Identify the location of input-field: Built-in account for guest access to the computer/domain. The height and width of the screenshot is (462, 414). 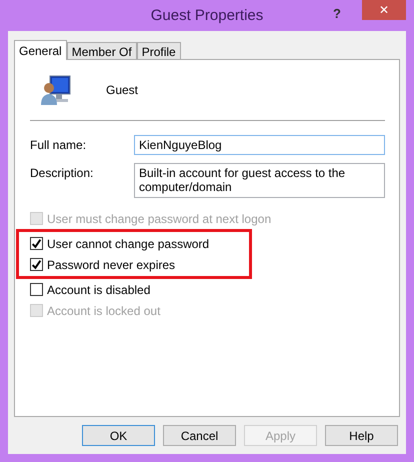
(259, 180).